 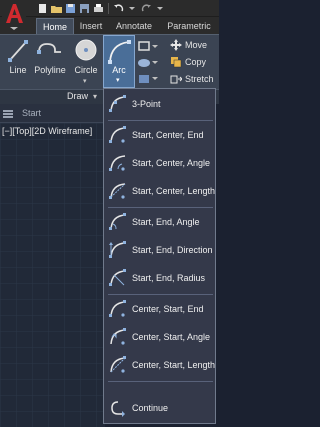 I want to click on arc-center-start-length-icon, so click(x=118, y=364).